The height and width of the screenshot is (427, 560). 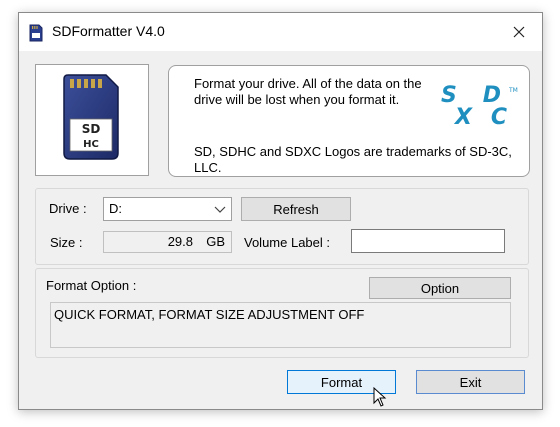 I want to click on title-bar: SDFormatter V4.0, so click(x=280, y=32).